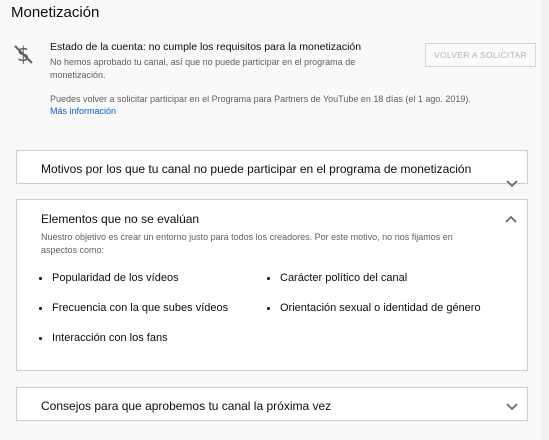 The height and width of the screenshot is (440, 549). Describe the element at coordinates (337, 278) in the screenshot. I see `list-item: Carácter político del canal` at that location.